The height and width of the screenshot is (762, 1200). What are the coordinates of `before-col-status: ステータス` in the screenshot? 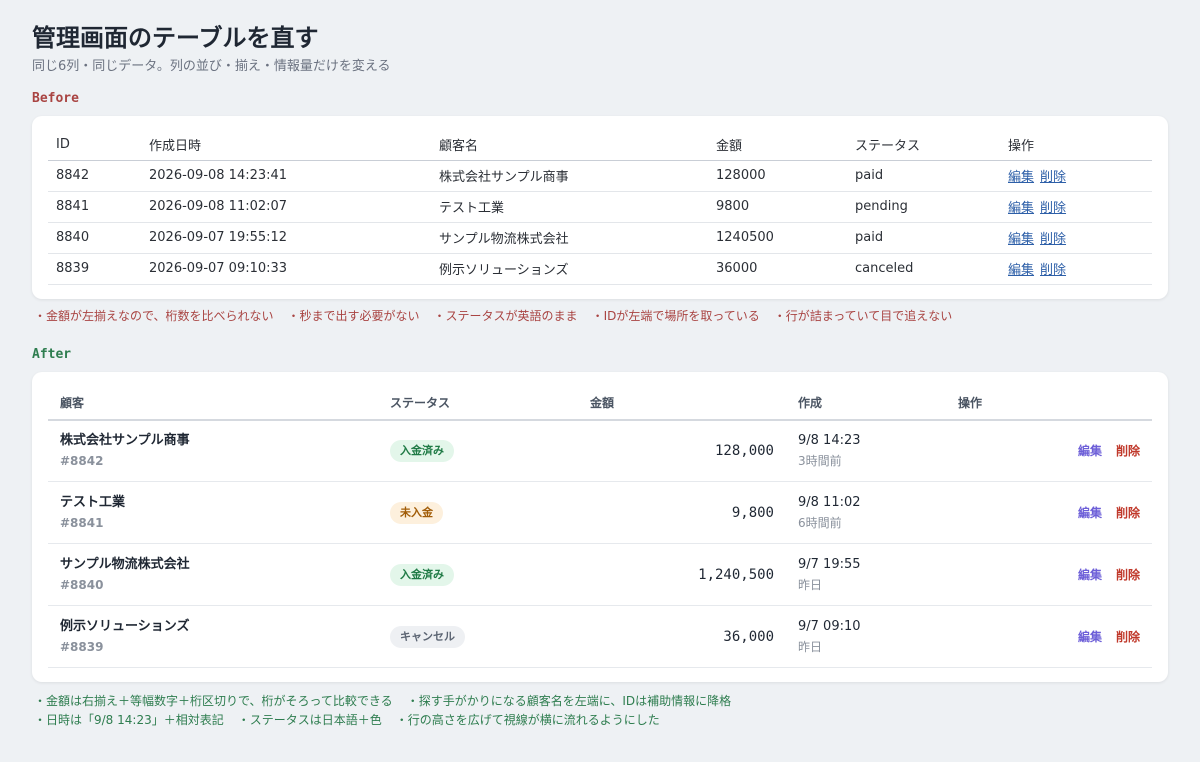 It's located at (923, 145).